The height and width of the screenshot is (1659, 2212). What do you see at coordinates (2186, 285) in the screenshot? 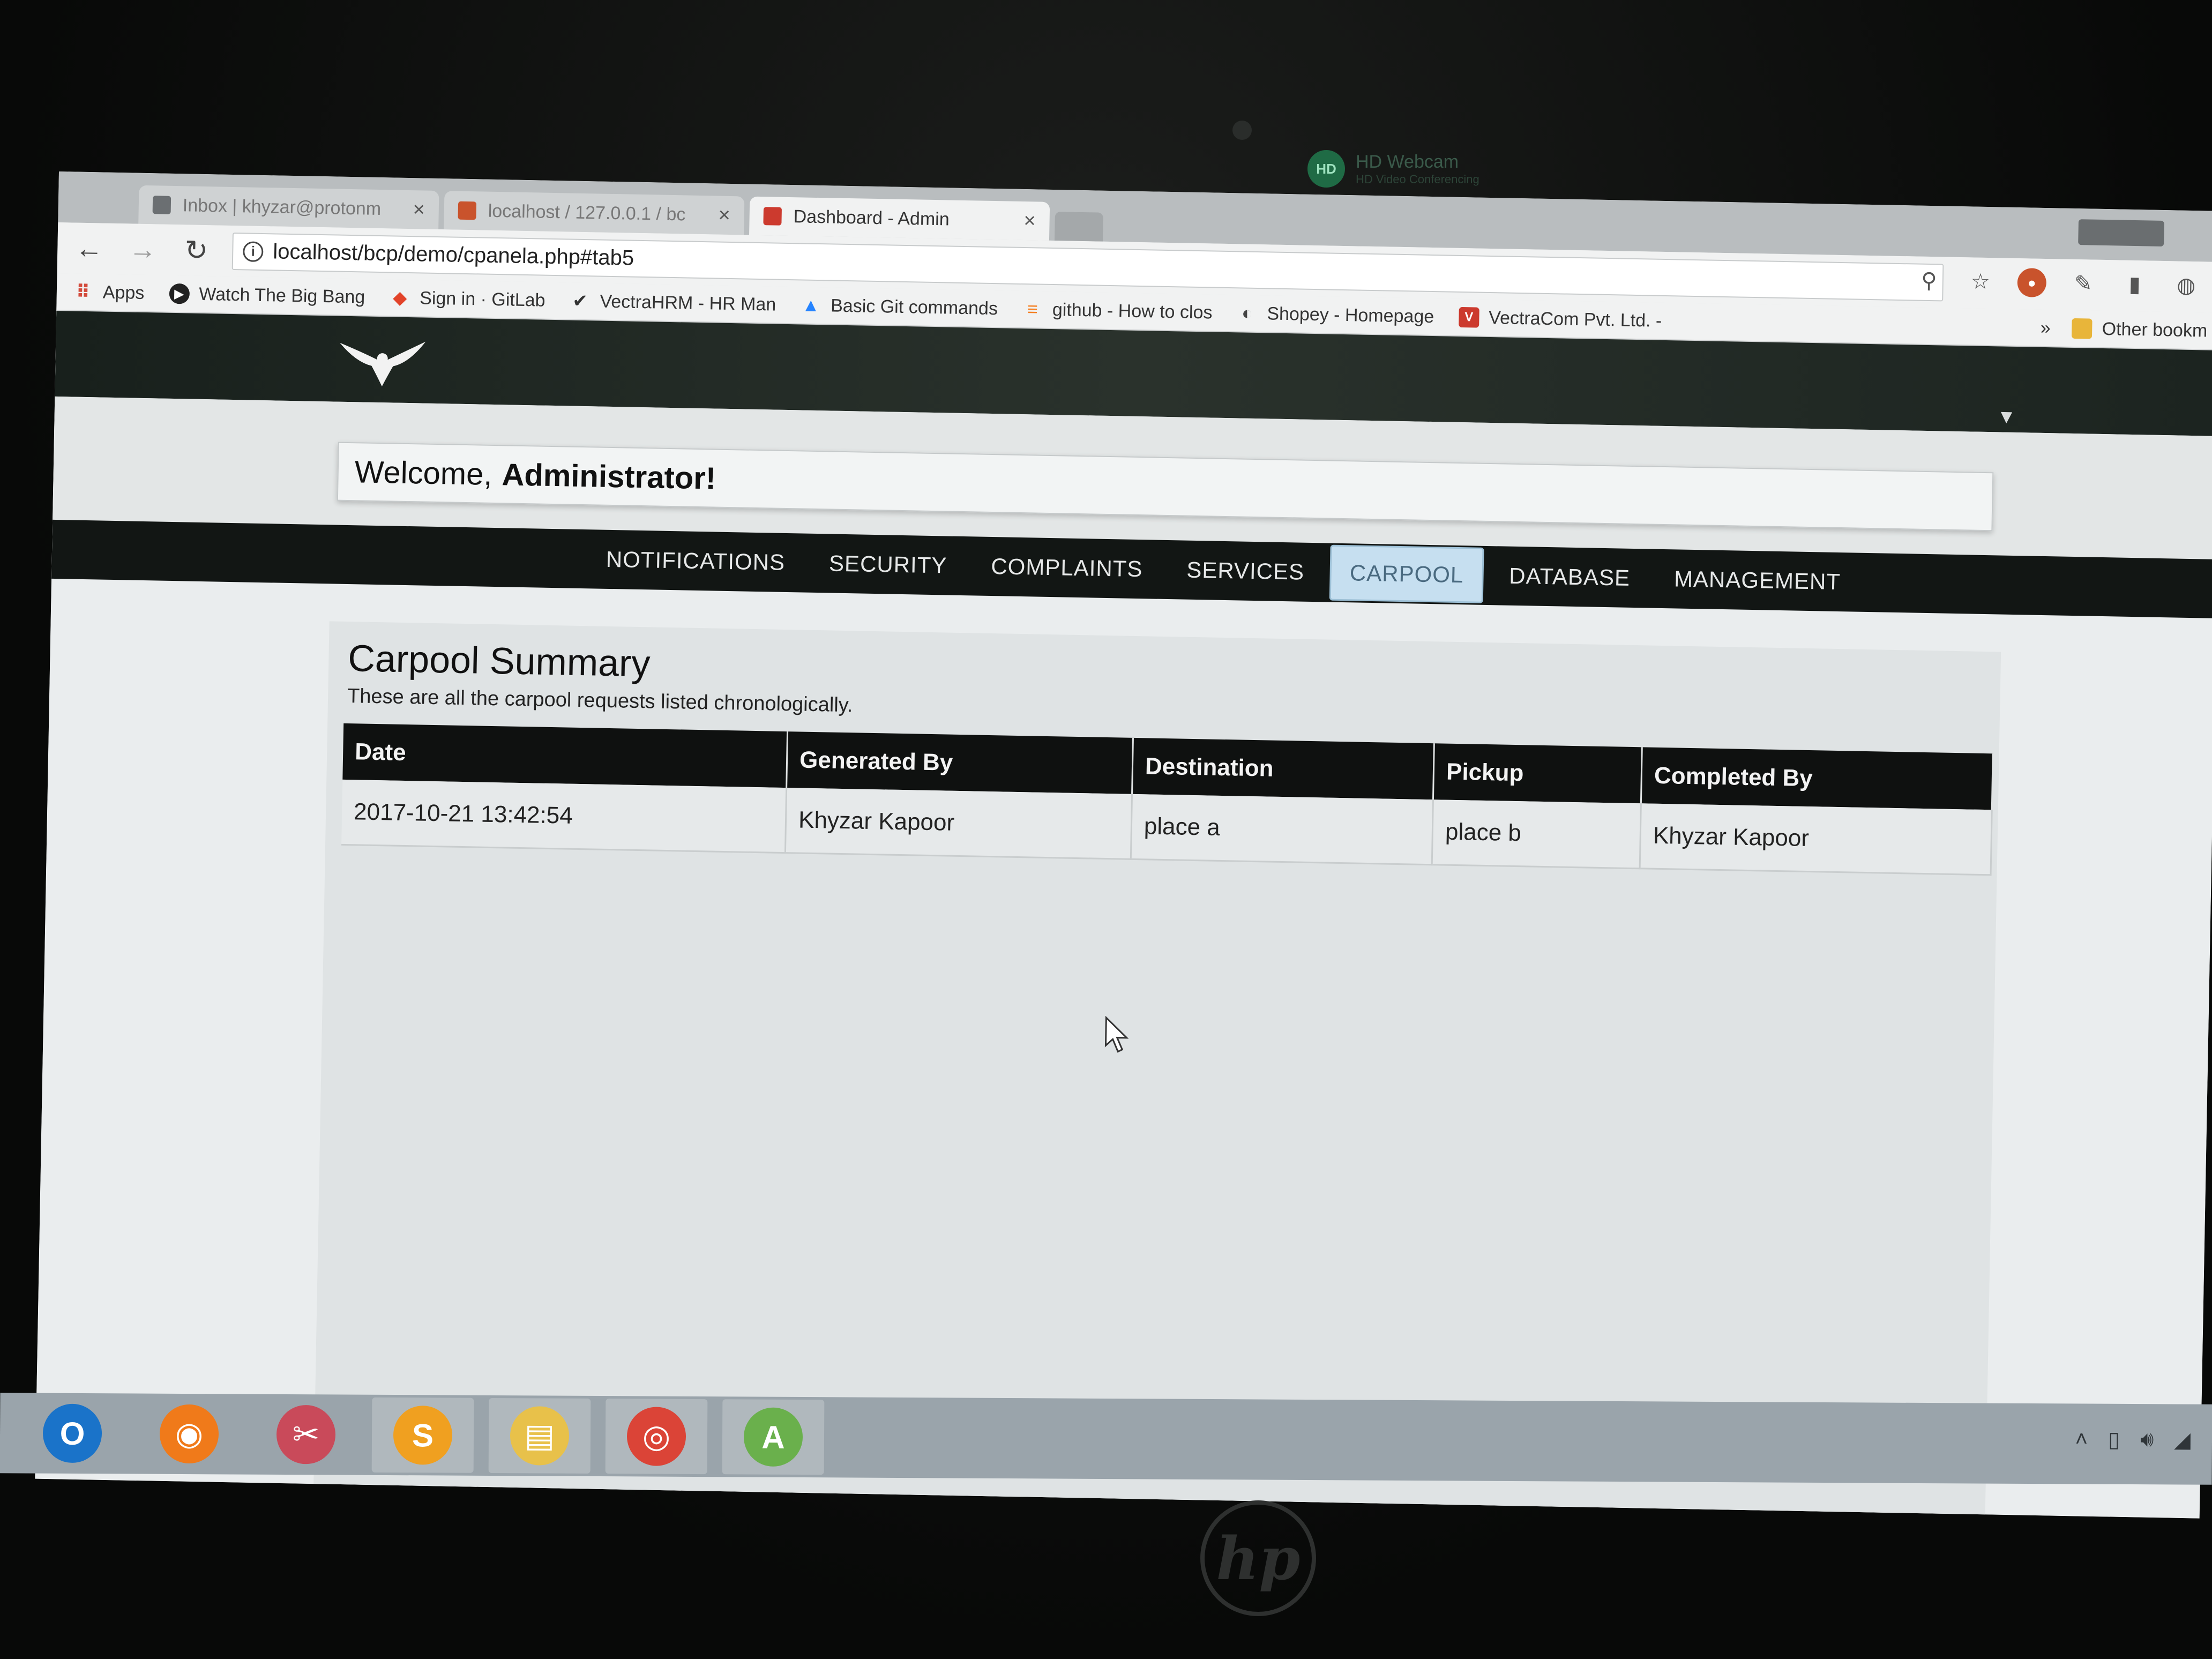
I see `extension-icon: ◍` at bounding box center [2186, 285].